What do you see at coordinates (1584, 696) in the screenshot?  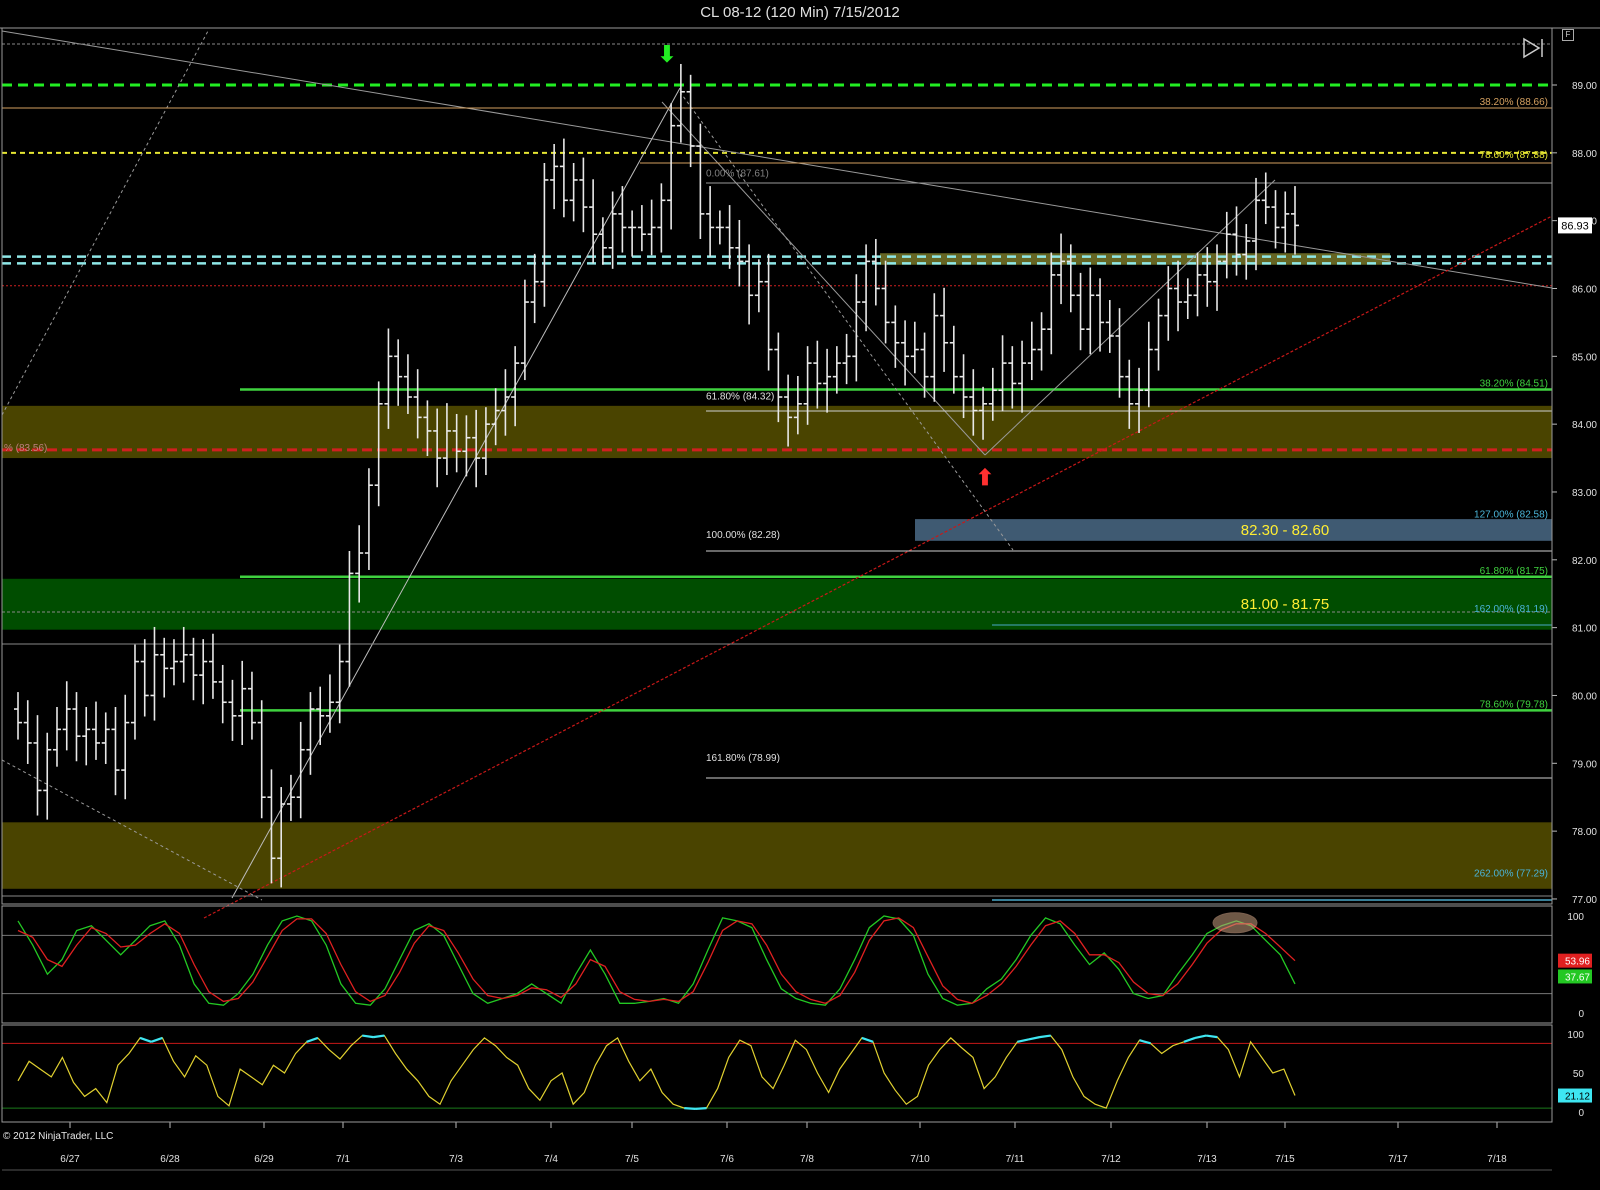 I see `y-tick-label: 80.00` at bounding box center [1584, 696].